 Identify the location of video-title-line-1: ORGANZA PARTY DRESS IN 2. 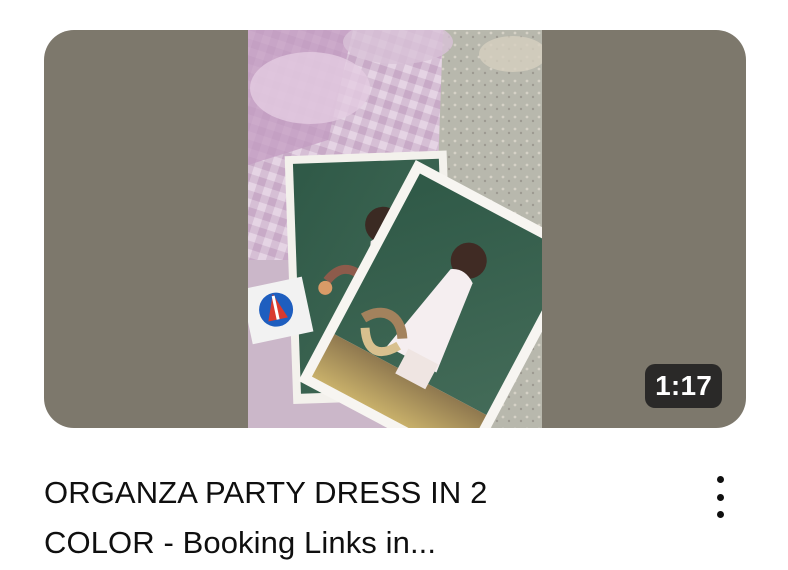
(266, 492).